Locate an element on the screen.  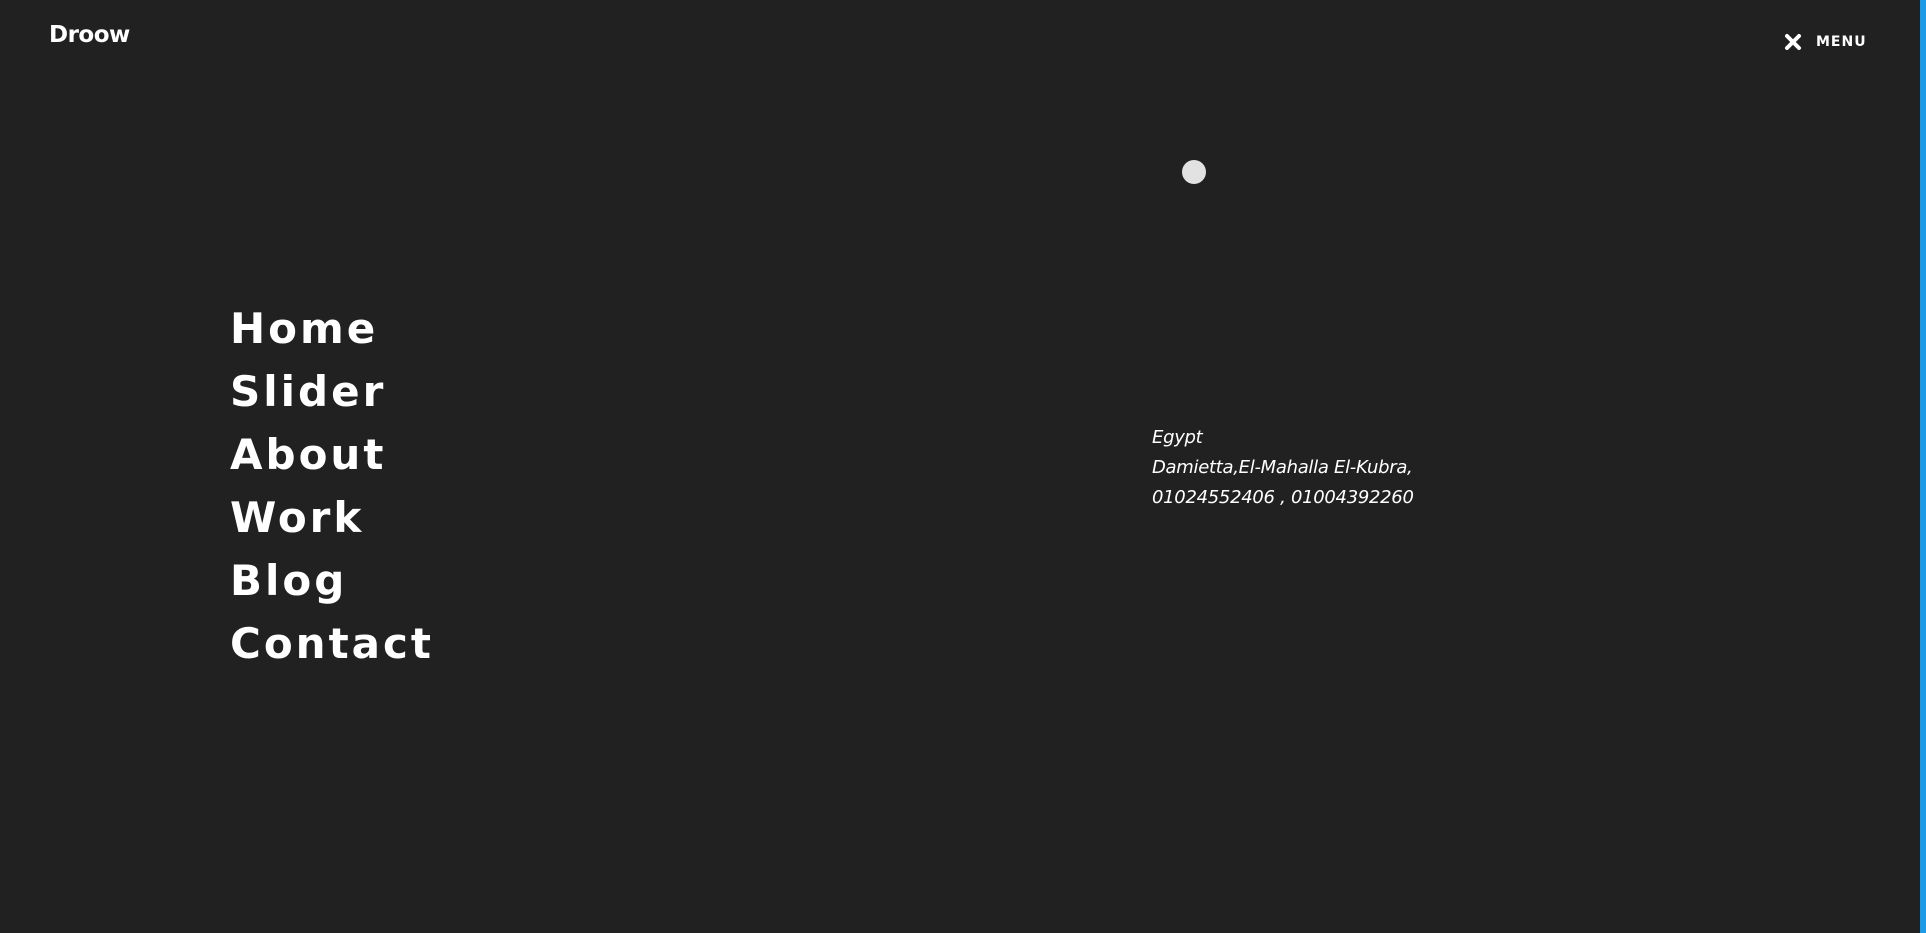
nav-item-blog: Blog is located at coordinates (332, 580).